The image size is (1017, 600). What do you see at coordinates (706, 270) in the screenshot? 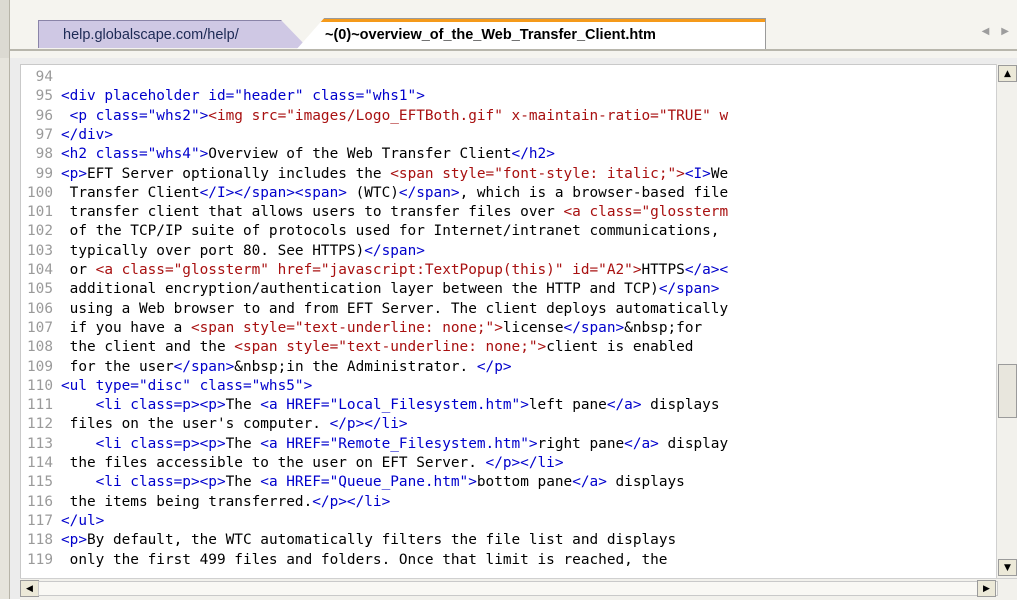
I see `code-token: </a><` at bounding box center [706, 270].